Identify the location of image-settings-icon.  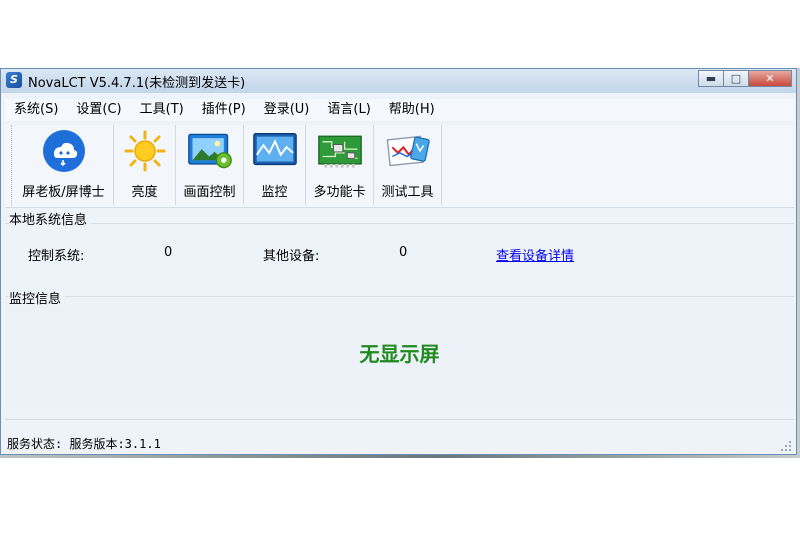
(210, 151).